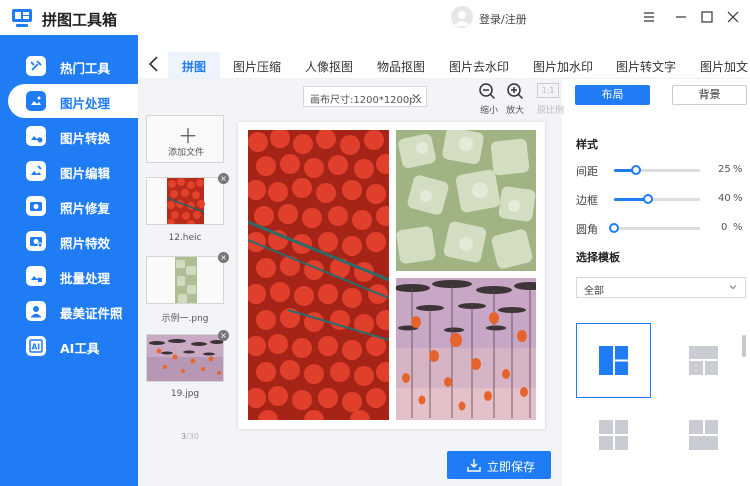  I want to click on spacing-unit: %, so click(738, 169).